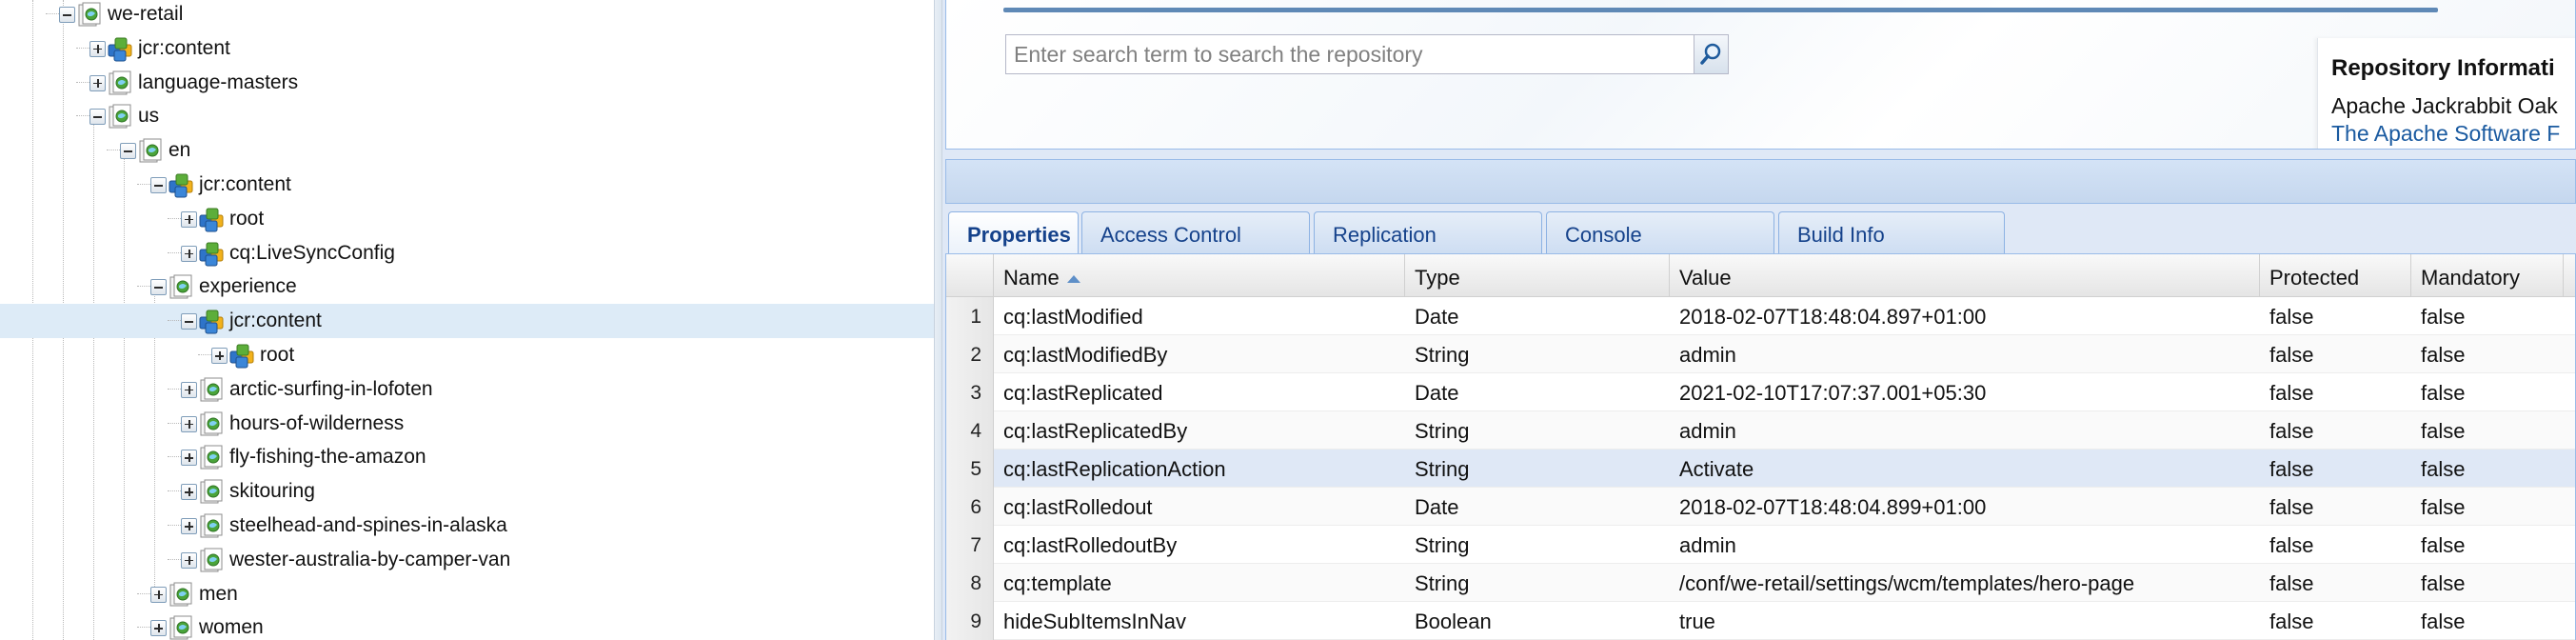 The image size is (2576, 640). I want to click on cell-value: true, so click(1965, 621).